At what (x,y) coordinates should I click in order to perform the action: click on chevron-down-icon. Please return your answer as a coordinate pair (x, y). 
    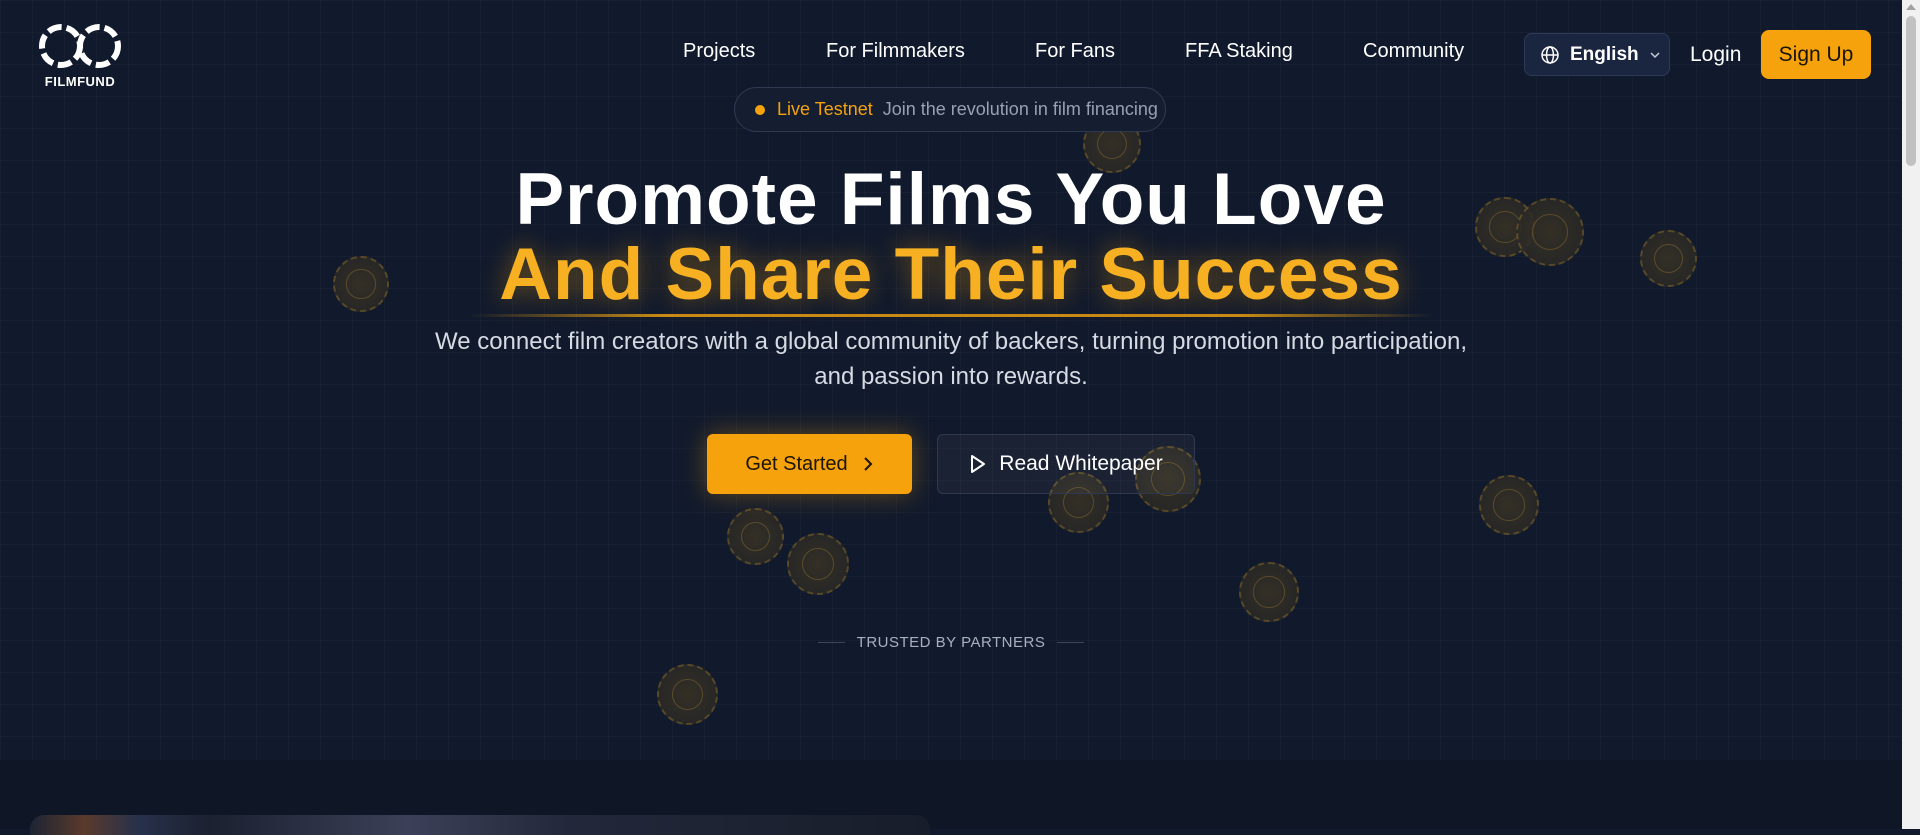
    Looking at the image, I should click on (1655, 54).